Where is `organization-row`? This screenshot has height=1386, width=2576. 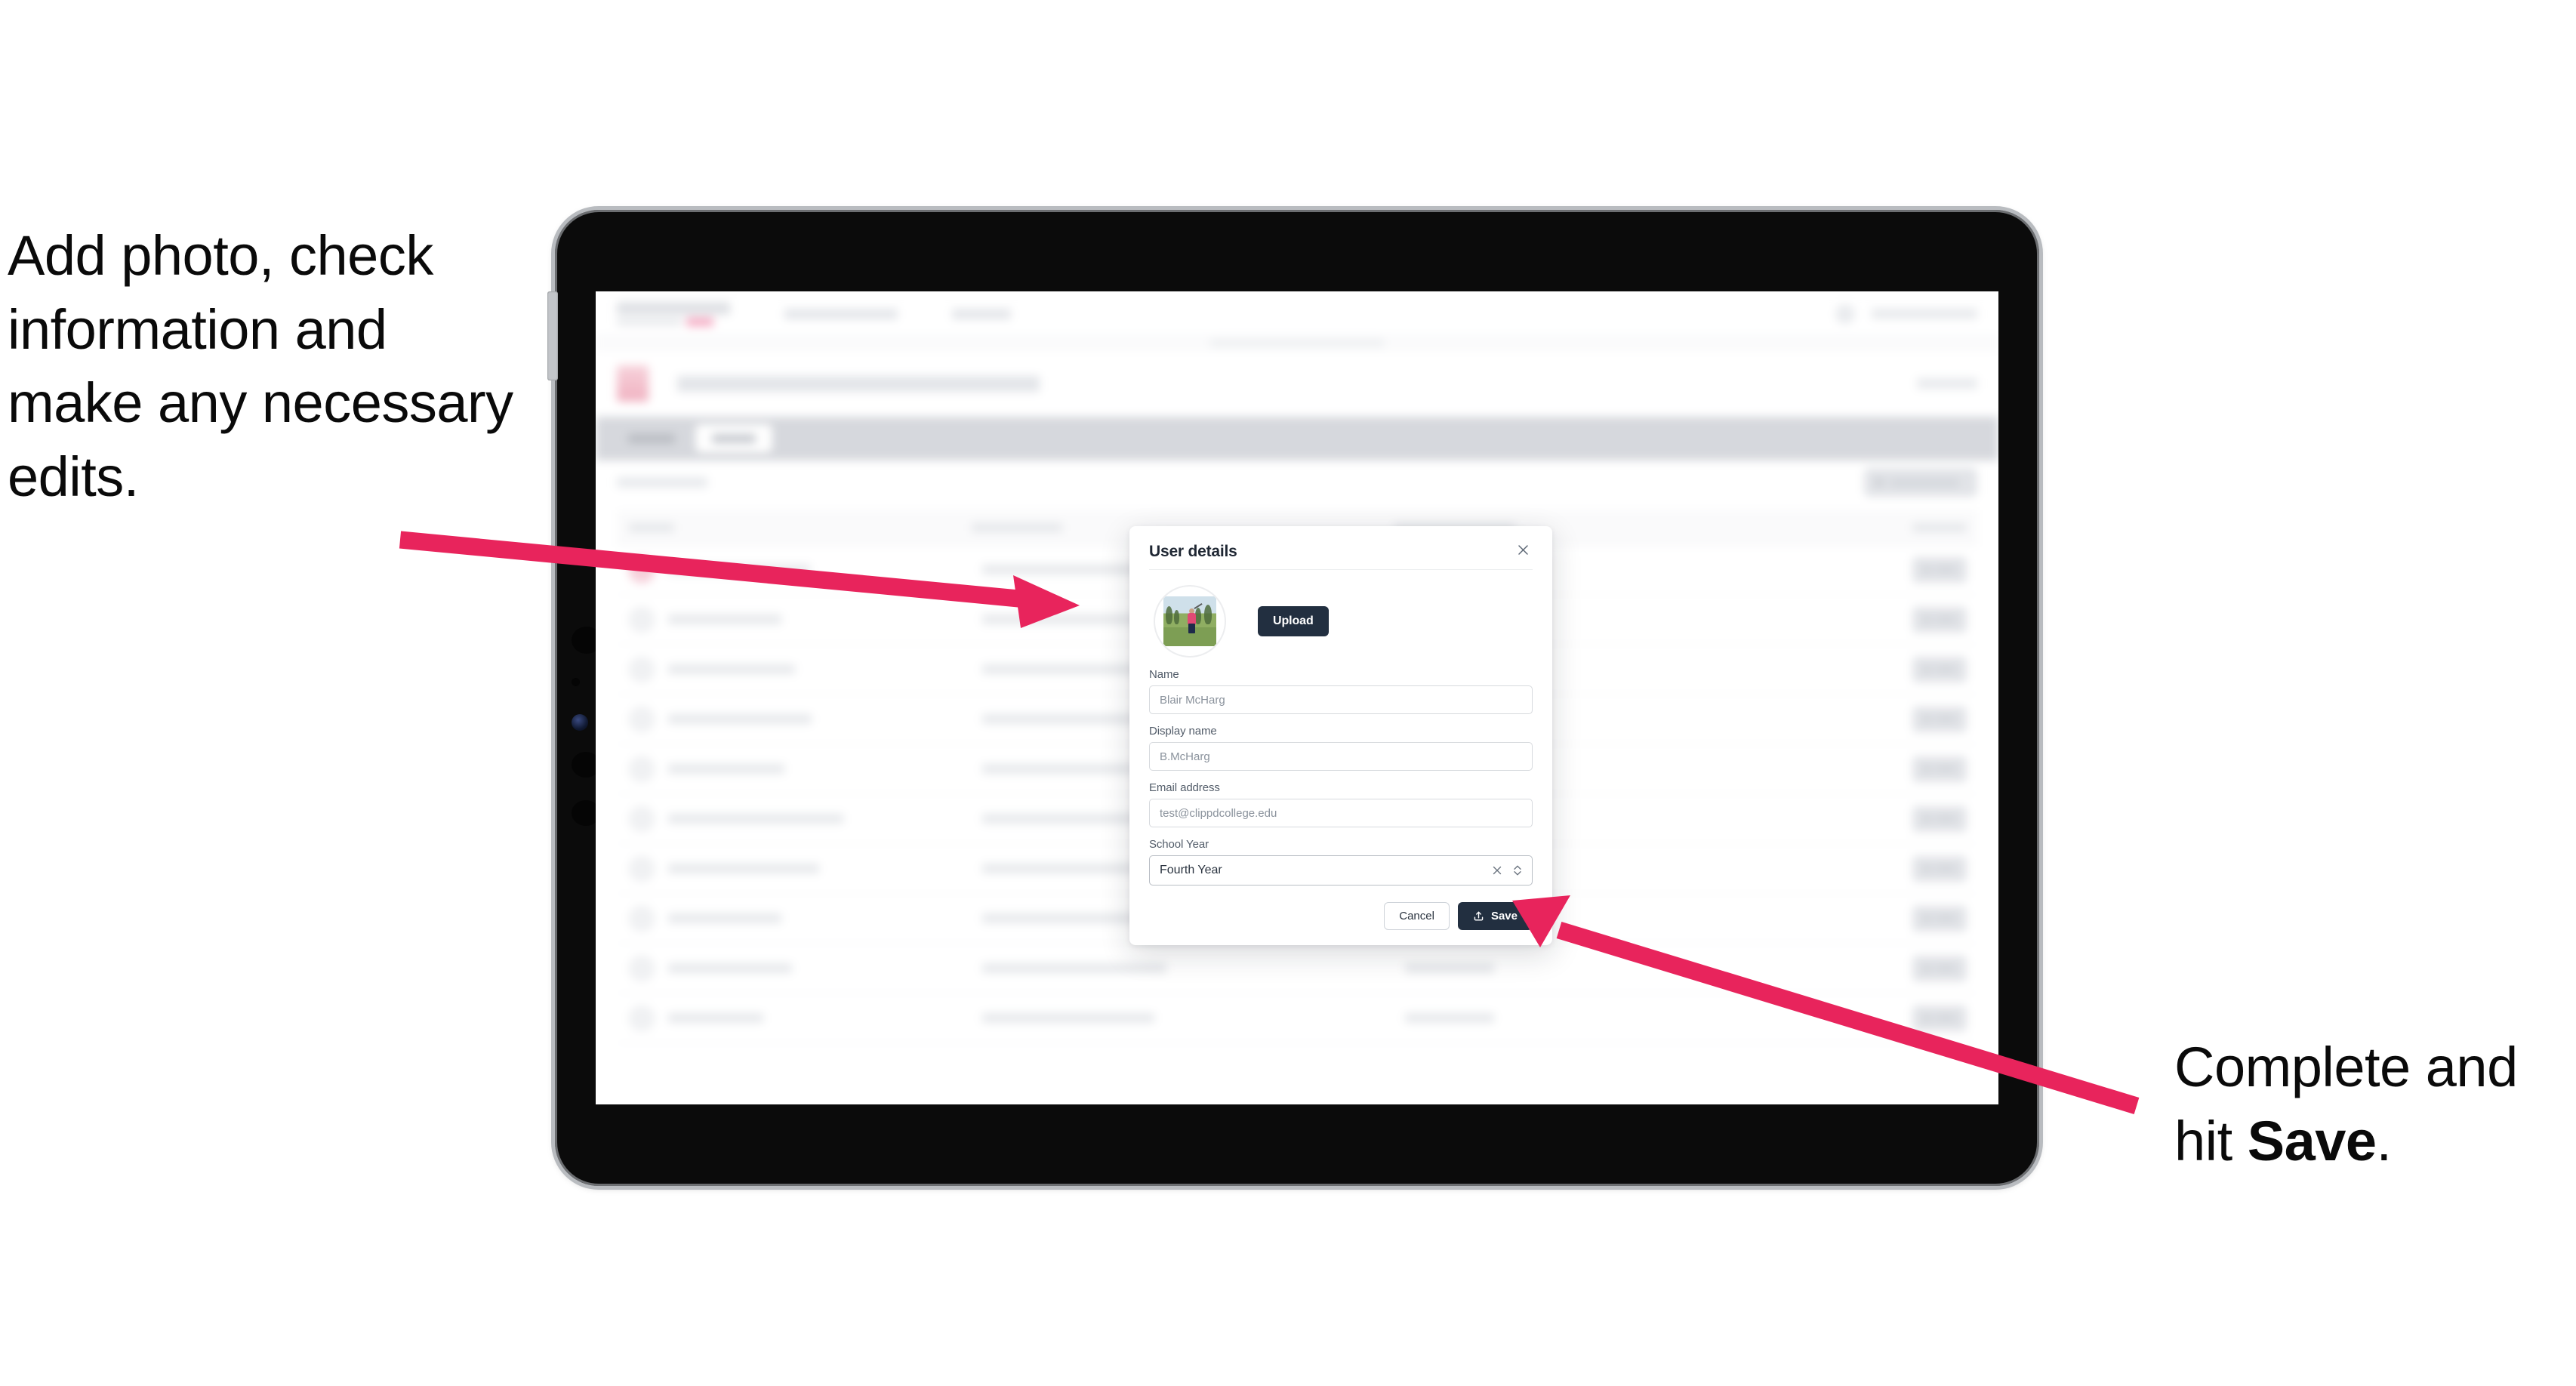
organization-row is located at coordinates (1297, 383).